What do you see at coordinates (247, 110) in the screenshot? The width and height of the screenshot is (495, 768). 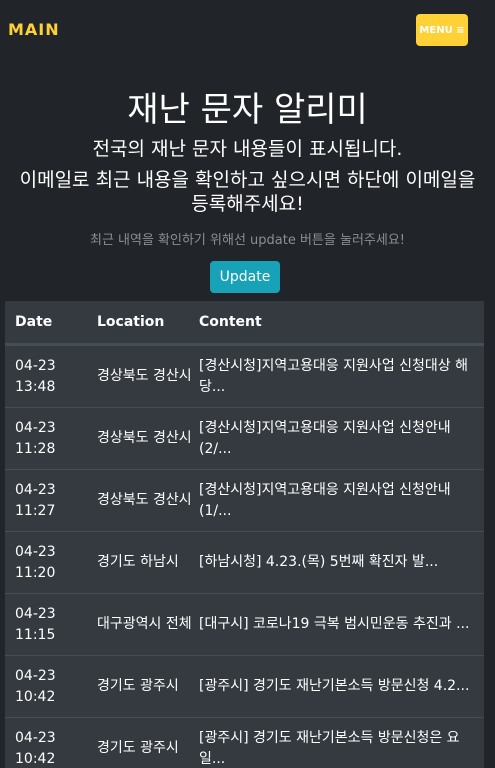 I see `page-title: 재난 문자 알리미` at bounding box center [247, 110].